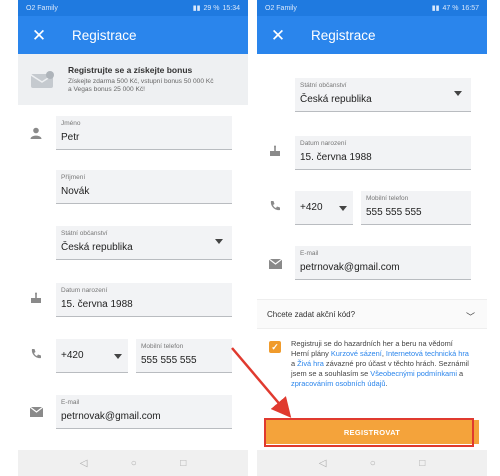 This screenshot has width=500, height=476. What do you see at coordinates (427, 353) in the screenshot?
I see `link-internetova-hra: Internetová technická hra` at bounding box center [427, 353].